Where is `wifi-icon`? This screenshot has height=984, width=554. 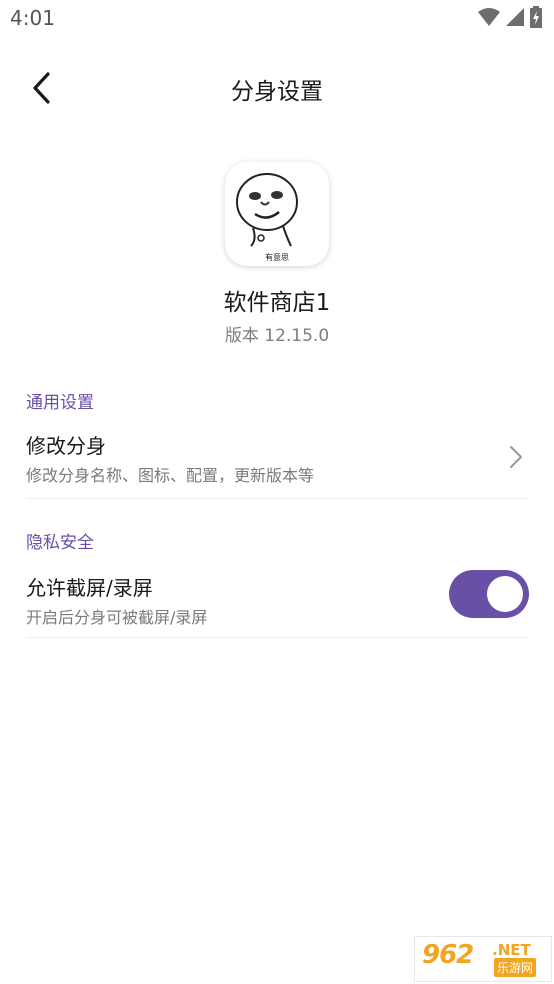 wifi-icon is located at coordinates (489, 19).